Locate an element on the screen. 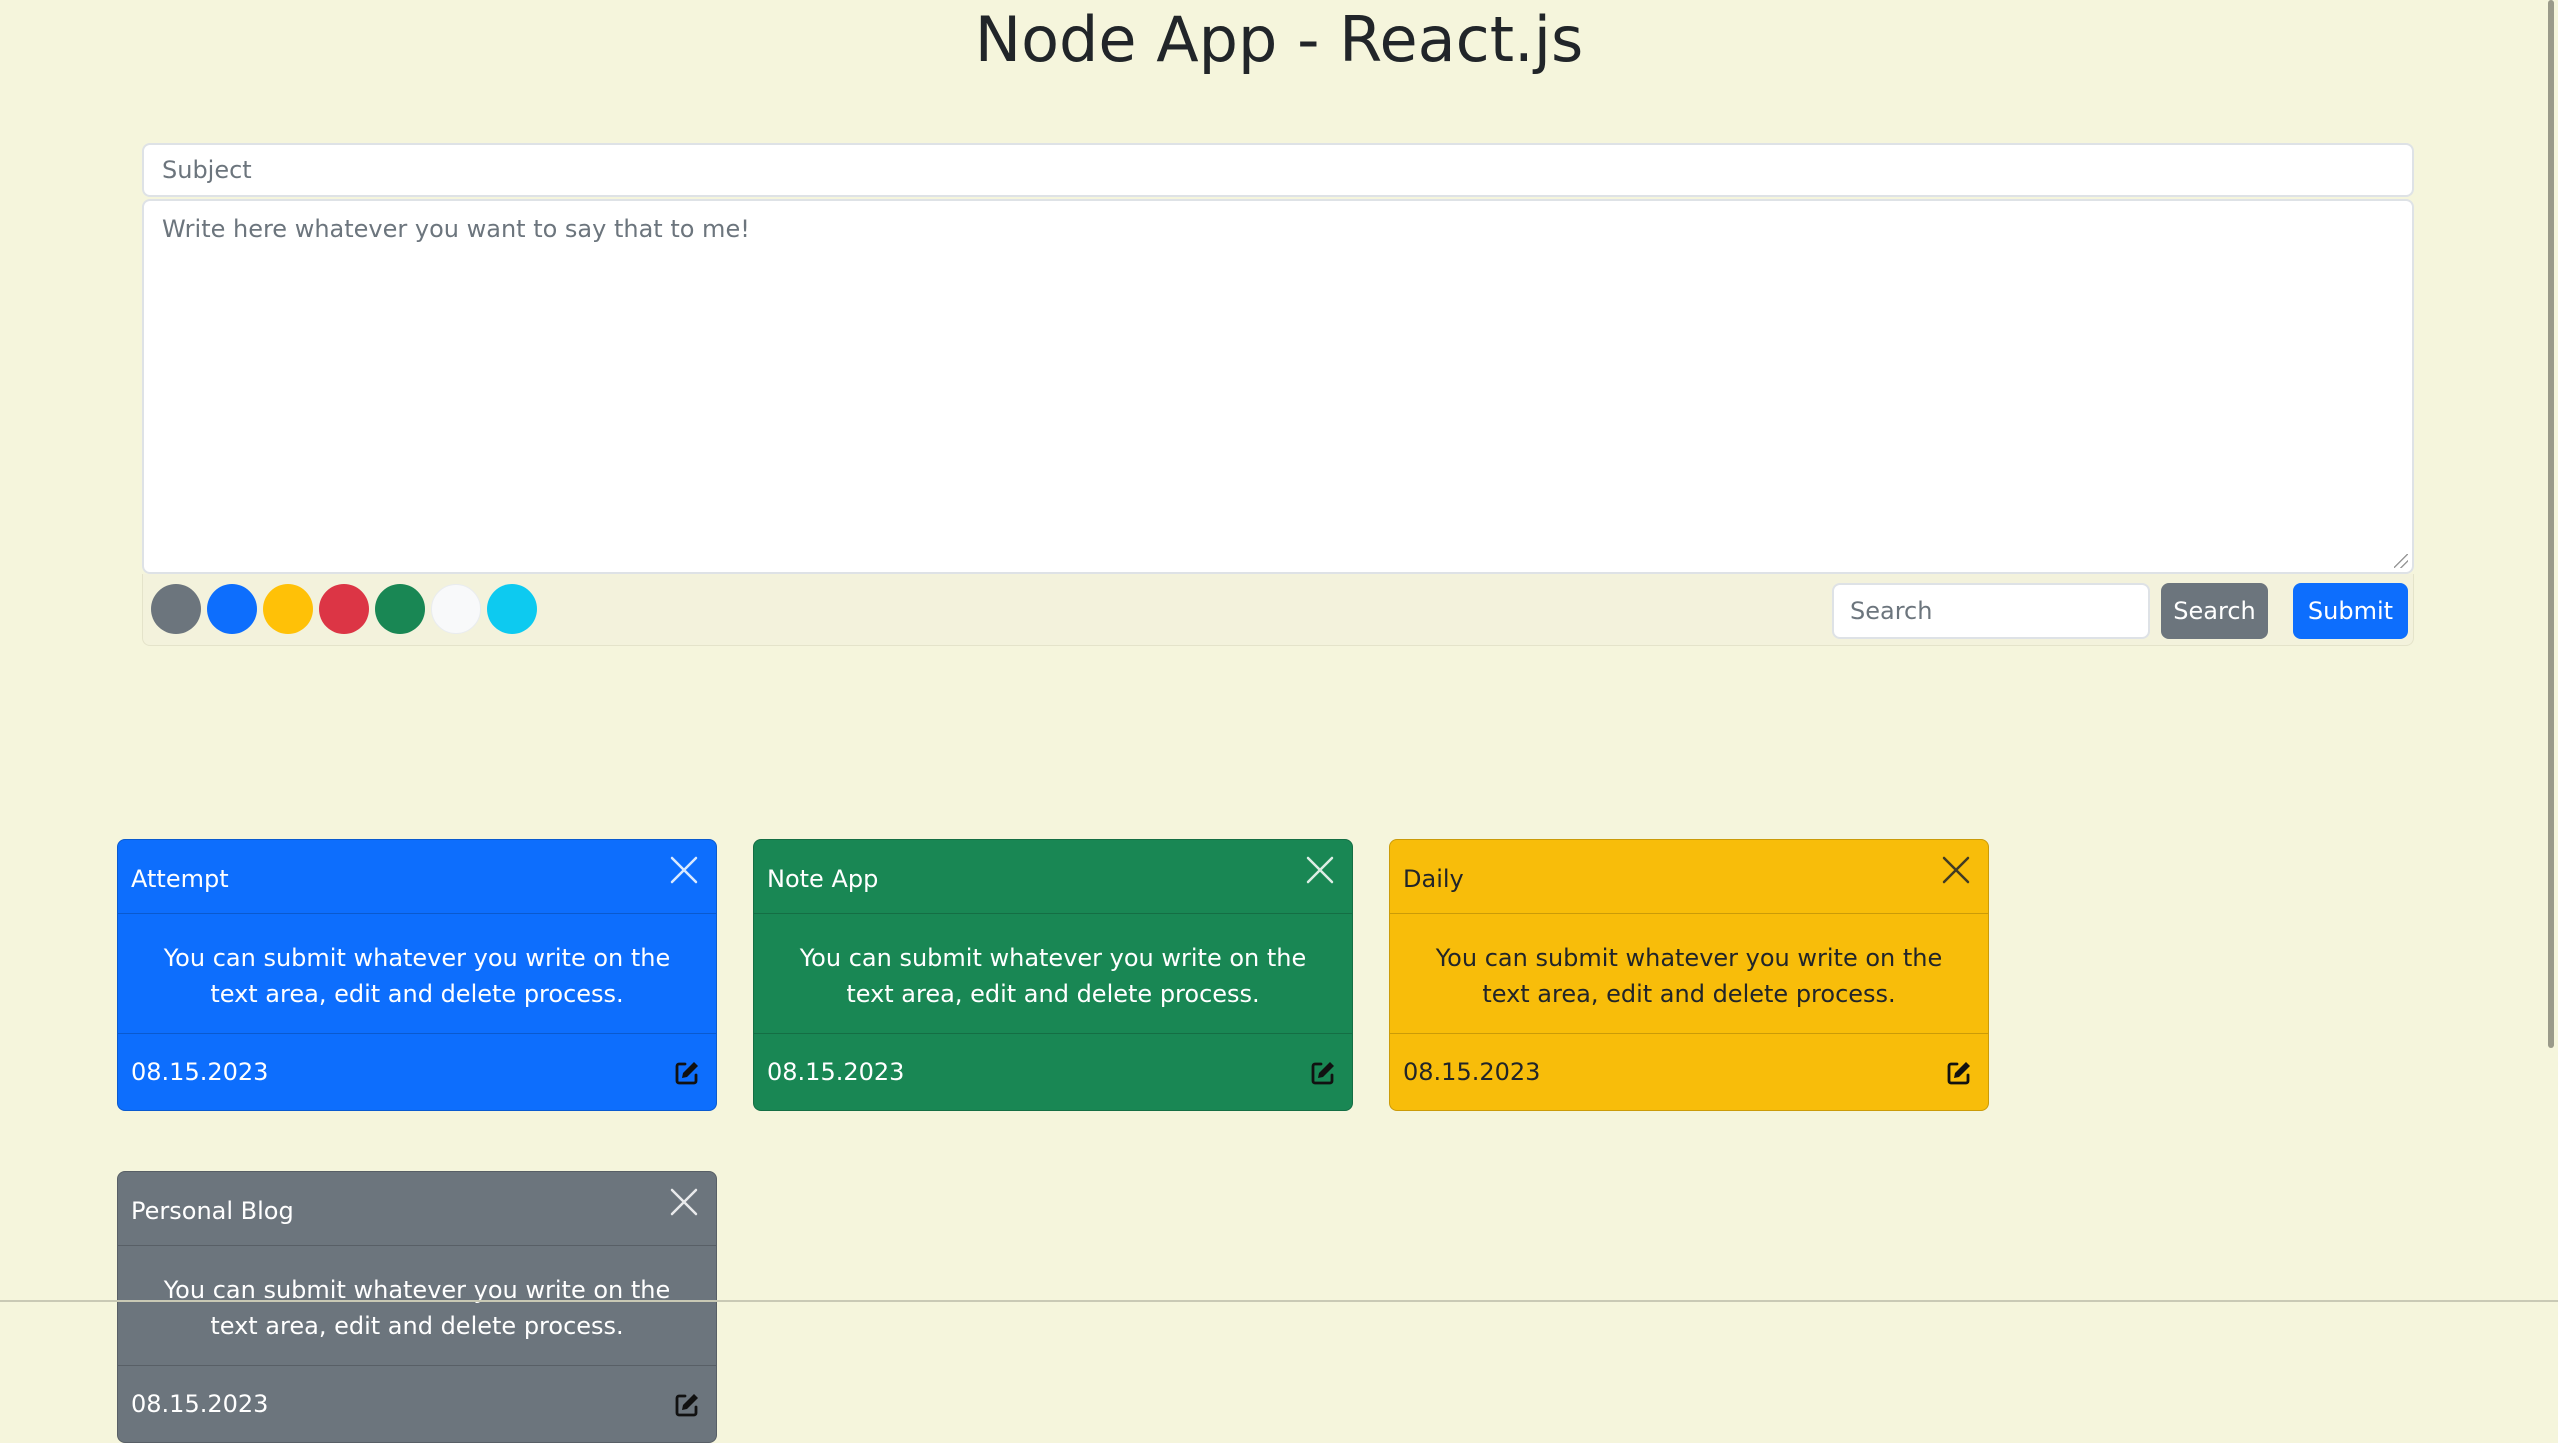  color-swatch-primary is located at coordinates (232, 609).